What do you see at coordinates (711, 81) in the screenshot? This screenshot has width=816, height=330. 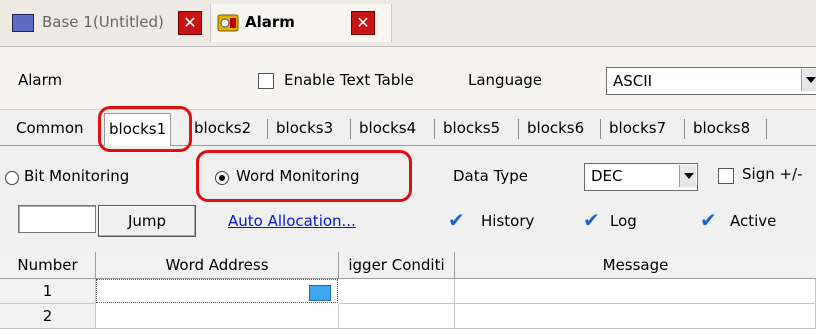 I see `language-select: ASCII` at bounding box center [711, 81].